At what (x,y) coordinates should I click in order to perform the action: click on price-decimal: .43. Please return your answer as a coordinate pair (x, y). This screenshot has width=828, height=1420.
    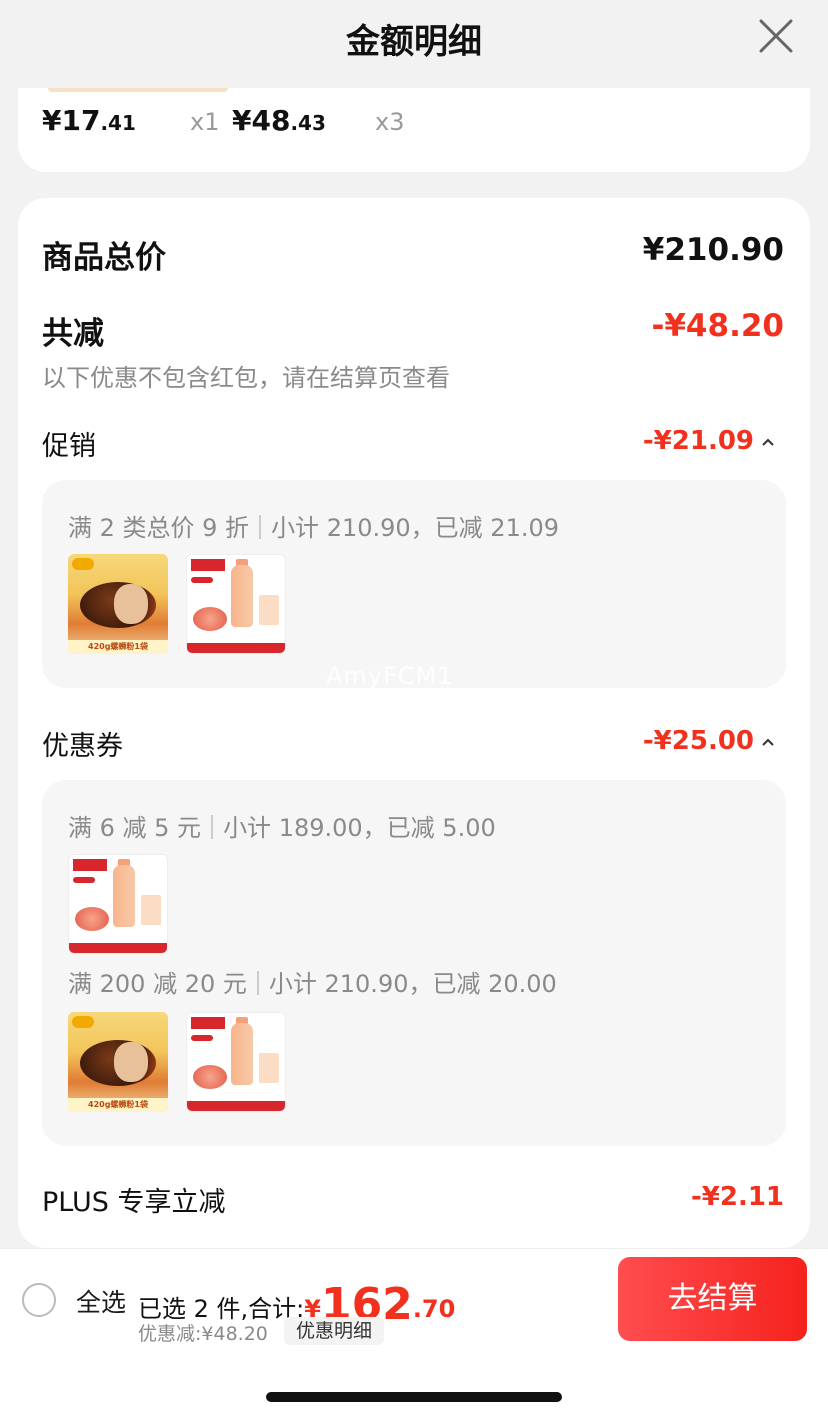
    Looking at the image, I should click on (308, 123).